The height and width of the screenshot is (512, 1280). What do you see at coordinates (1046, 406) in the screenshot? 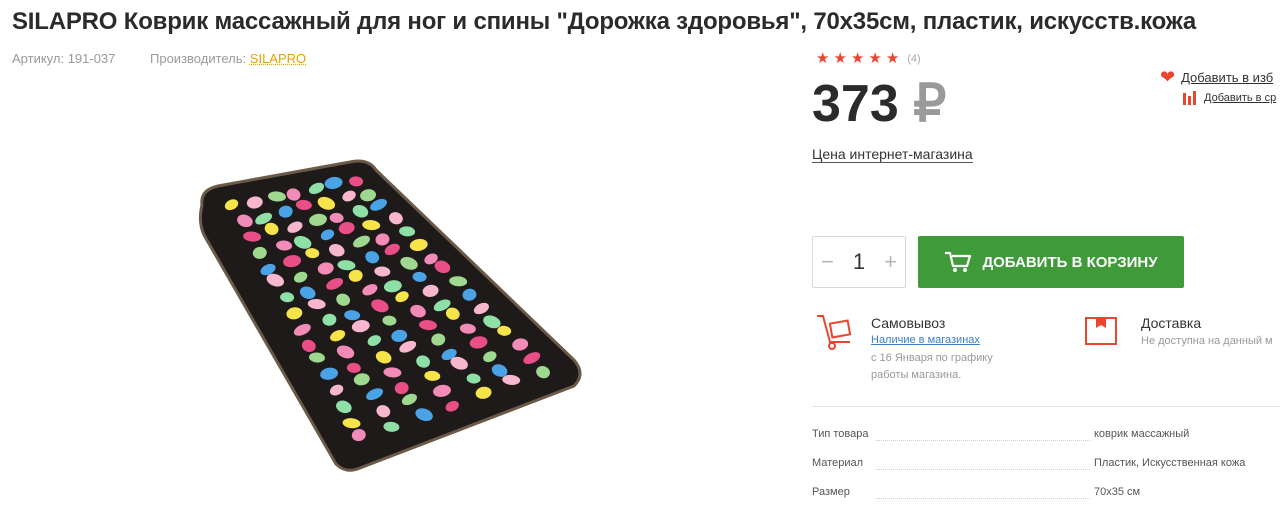
I see `divider` at bounding box center [1046, 406].